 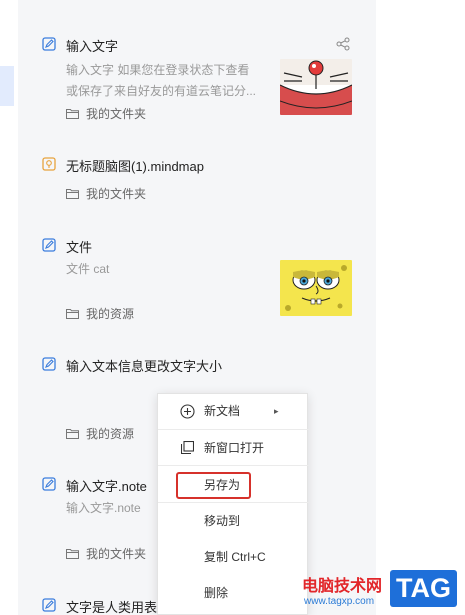 I want to click on note-item: 无标题脑图(1).mindmap 我的文件夹, so click(x=197, y=168).